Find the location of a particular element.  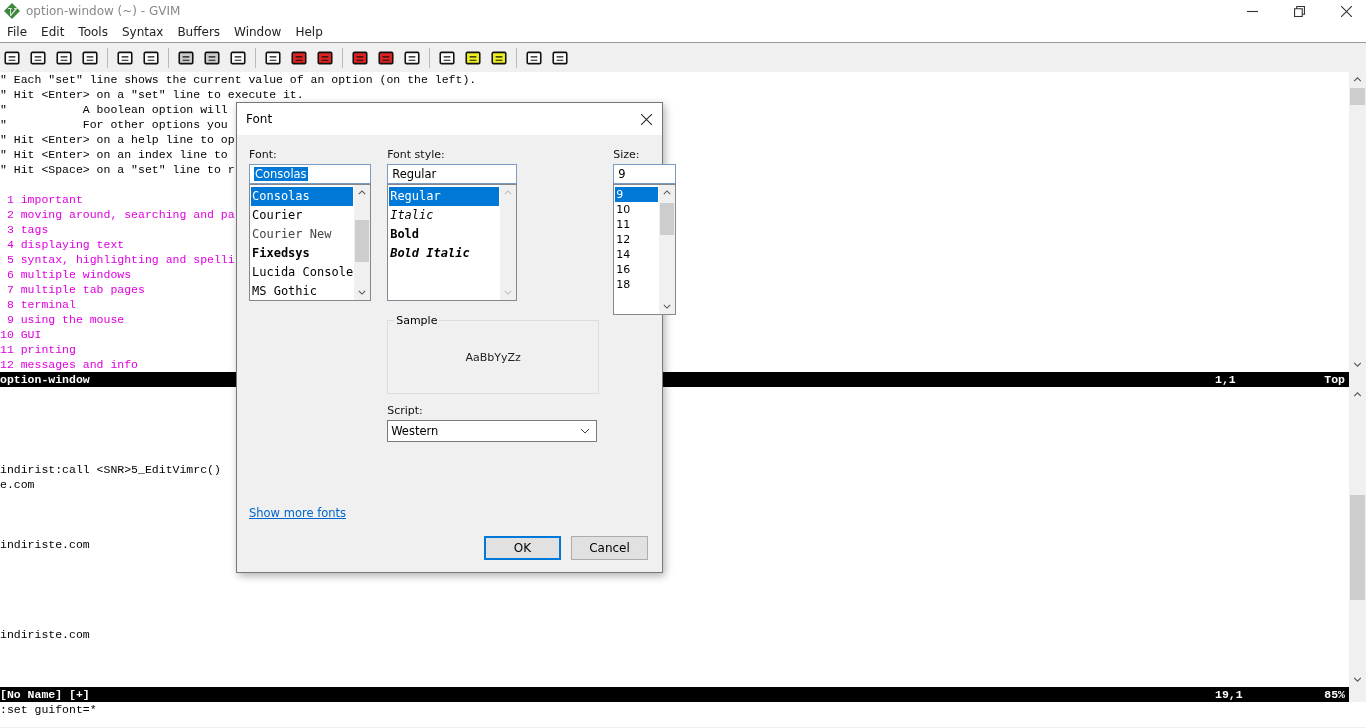

code-line: 3 tags is located at coordinates (27, 229).